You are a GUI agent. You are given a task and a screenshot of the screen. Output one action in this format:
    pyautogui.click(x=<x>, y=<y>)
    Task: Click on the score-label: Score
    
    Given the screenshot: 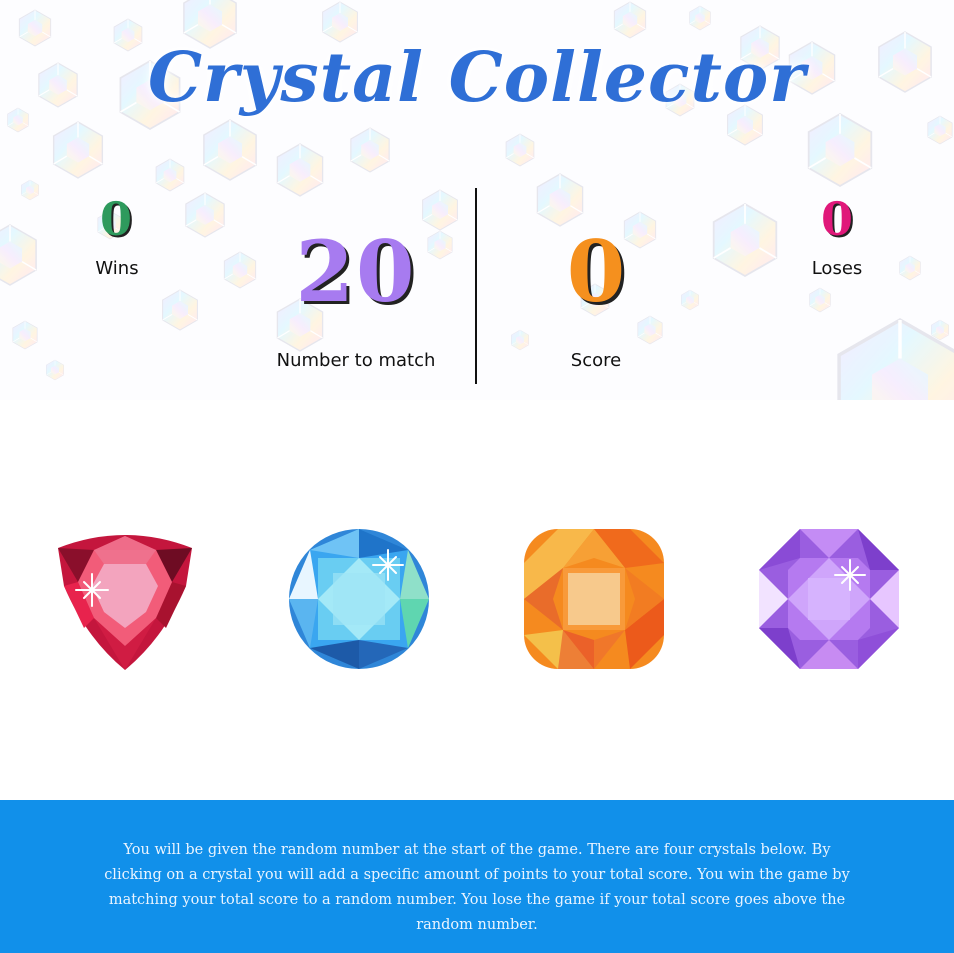 What is the action you would take?
    pyautogui.click(x=596, y=360)
    